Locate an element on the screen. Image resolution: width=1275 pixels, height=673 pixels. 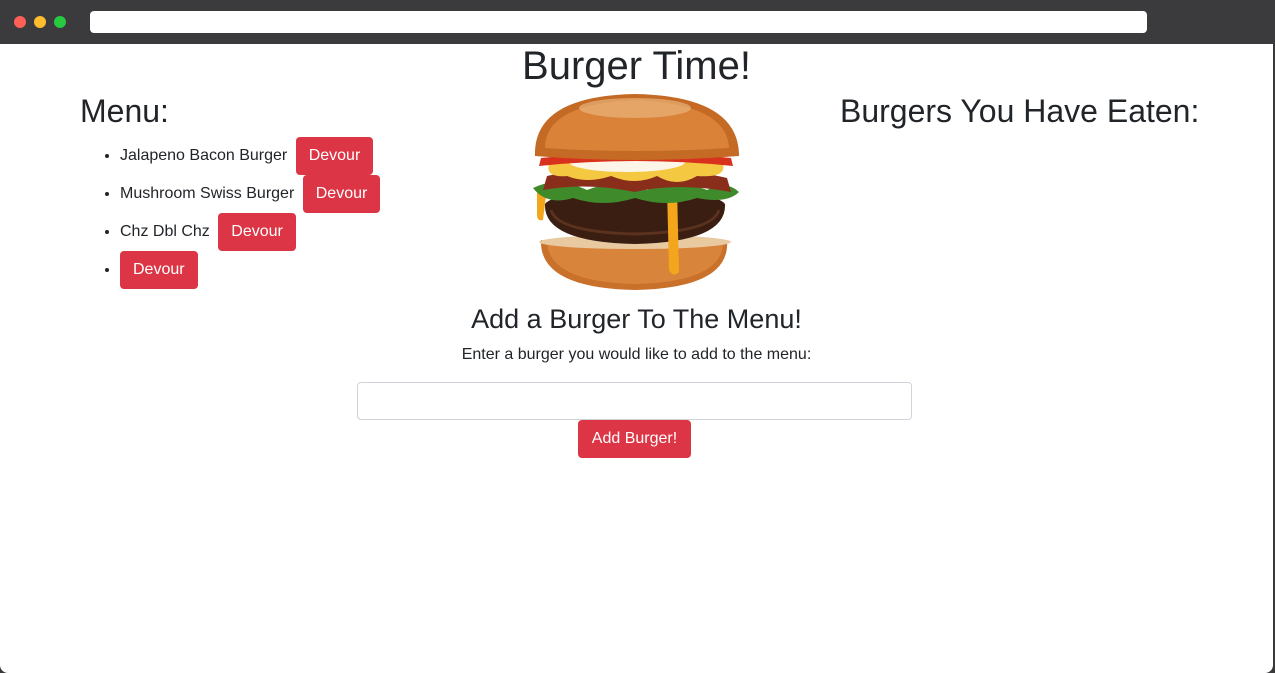
list-item: Mushroom Swiss Burger Devour is located at coordinates (250, 193).